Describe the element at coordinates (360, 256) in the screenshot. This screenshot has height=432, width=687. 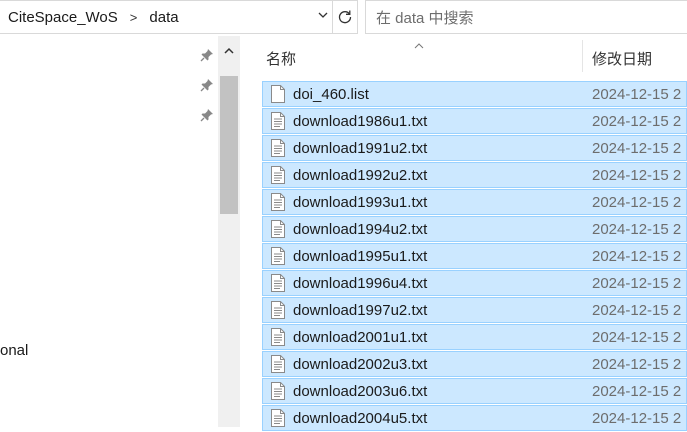
I see `file-name: download1995u1.txt` at that location.